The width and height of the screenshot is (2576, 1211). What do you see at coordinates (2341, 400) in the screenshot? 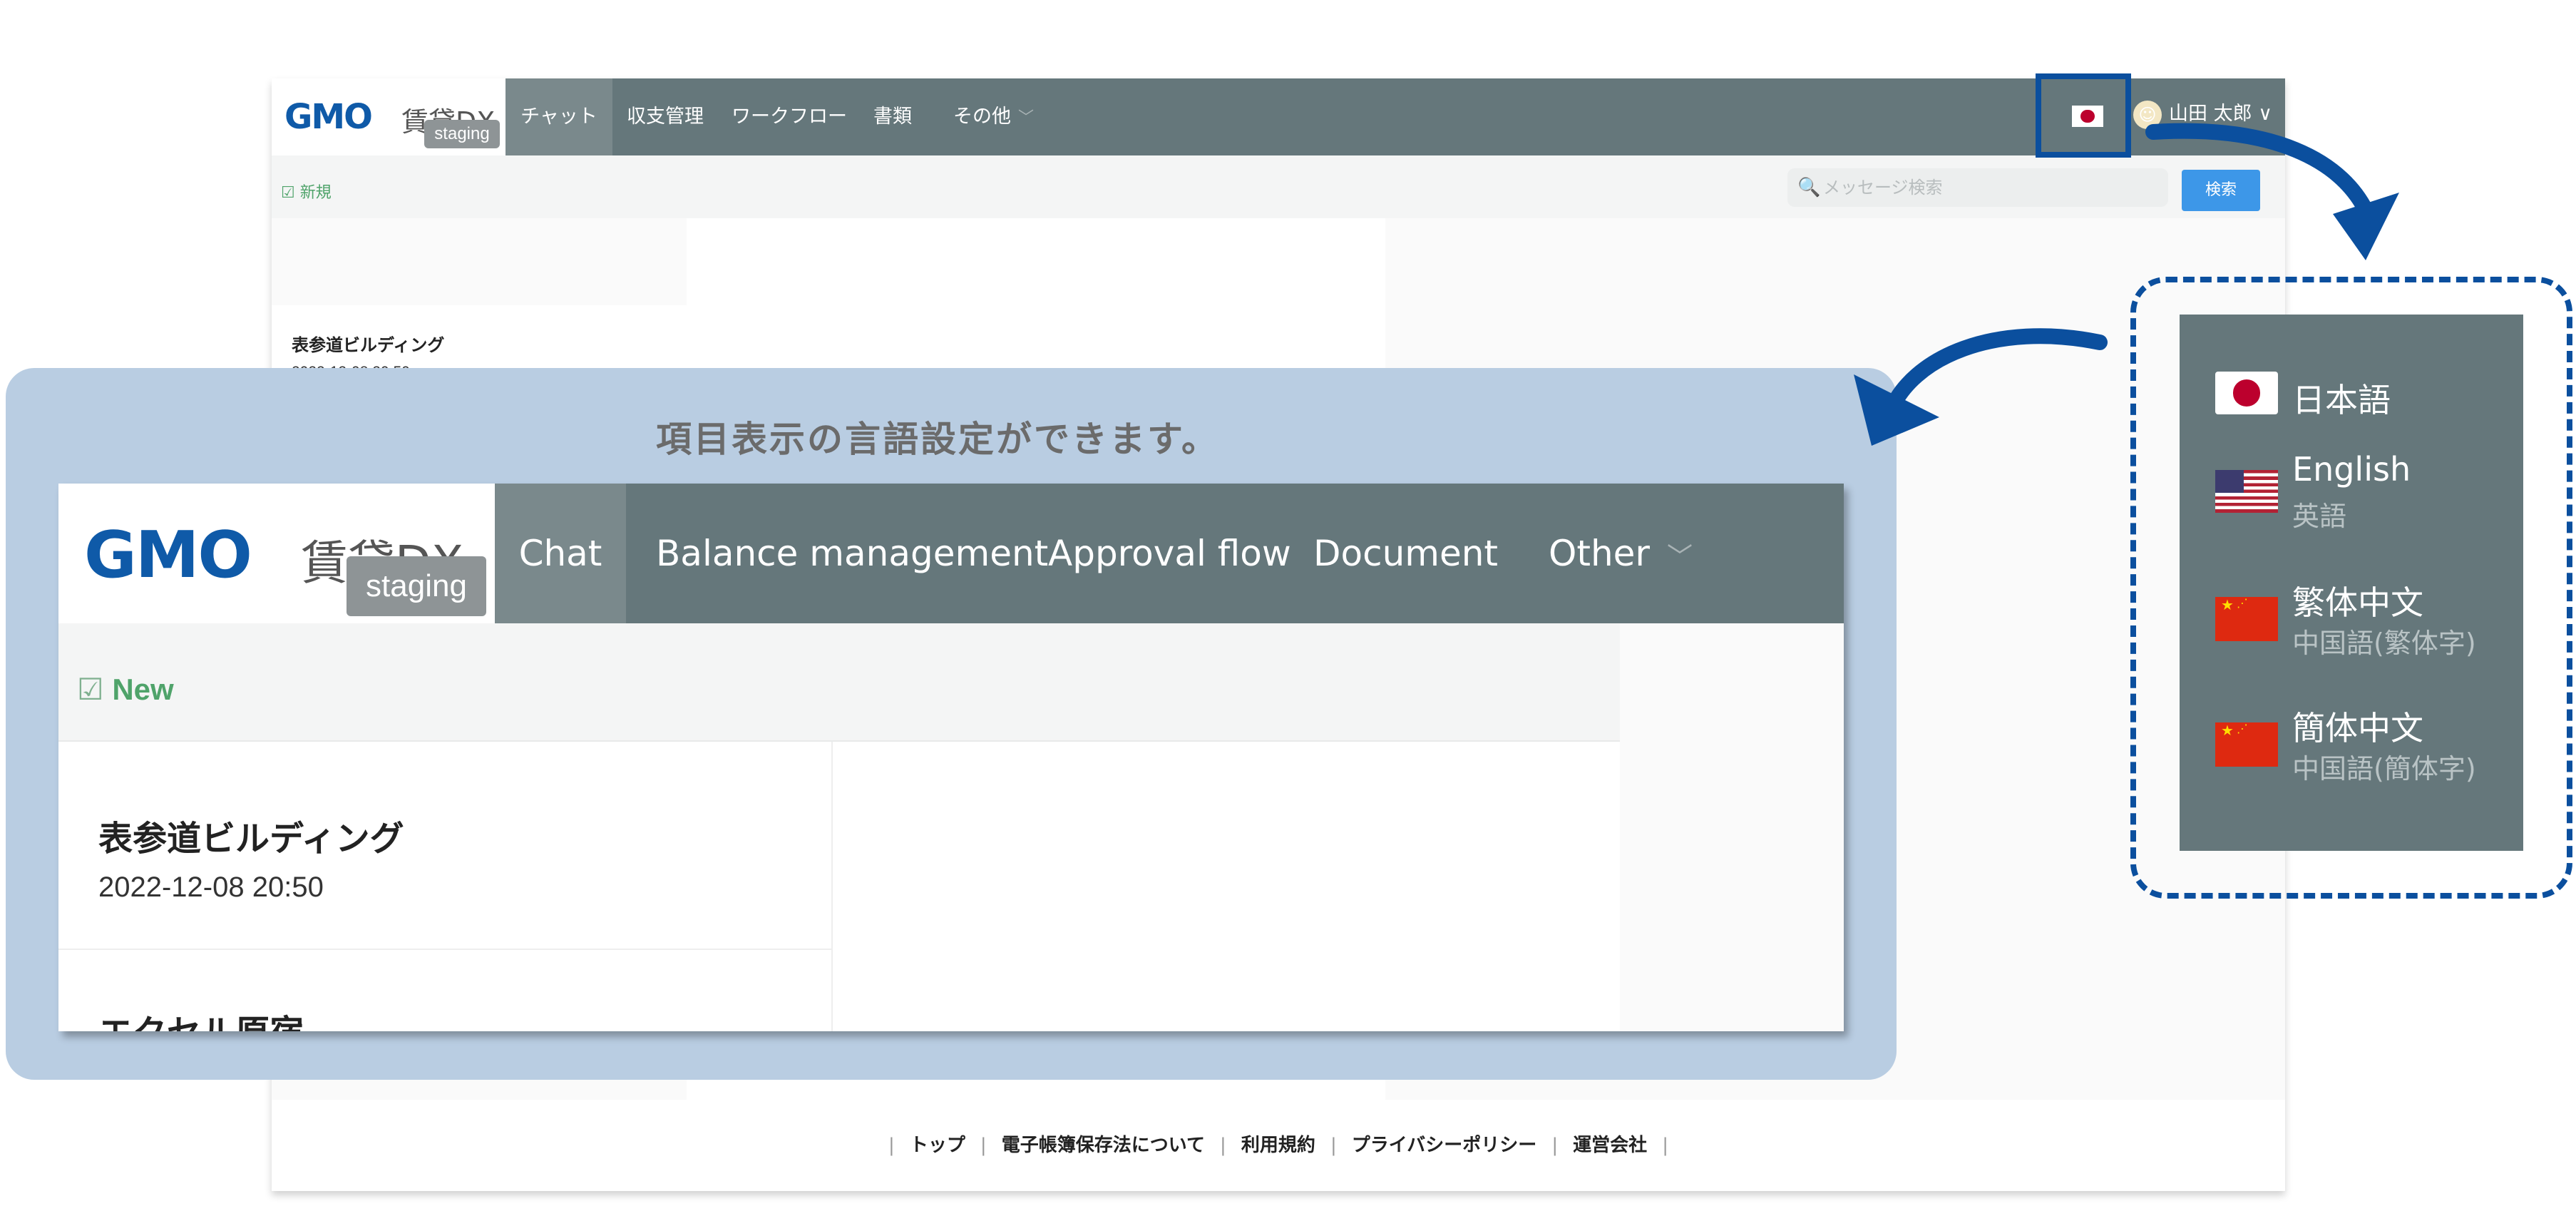
I see `language-name: 日本語` at bounding box center [2341, 400].